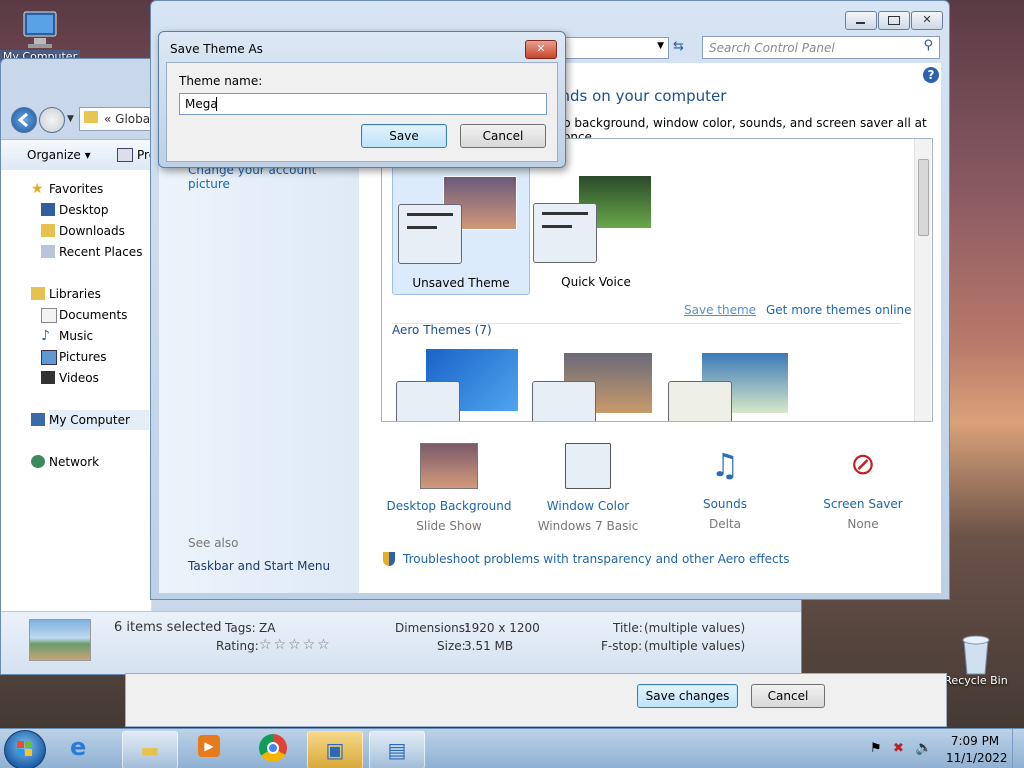 The width and height of the screenshot is (1024, 768). What do you see at coordinates (216, 104) in the screenshot?
I see `text-cursor` at bounding box center [216, 104].